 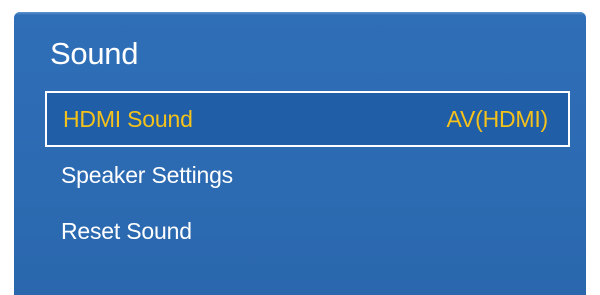 I want to click on menu-item-label: HDMI Sound, so click(x=128, y=118).